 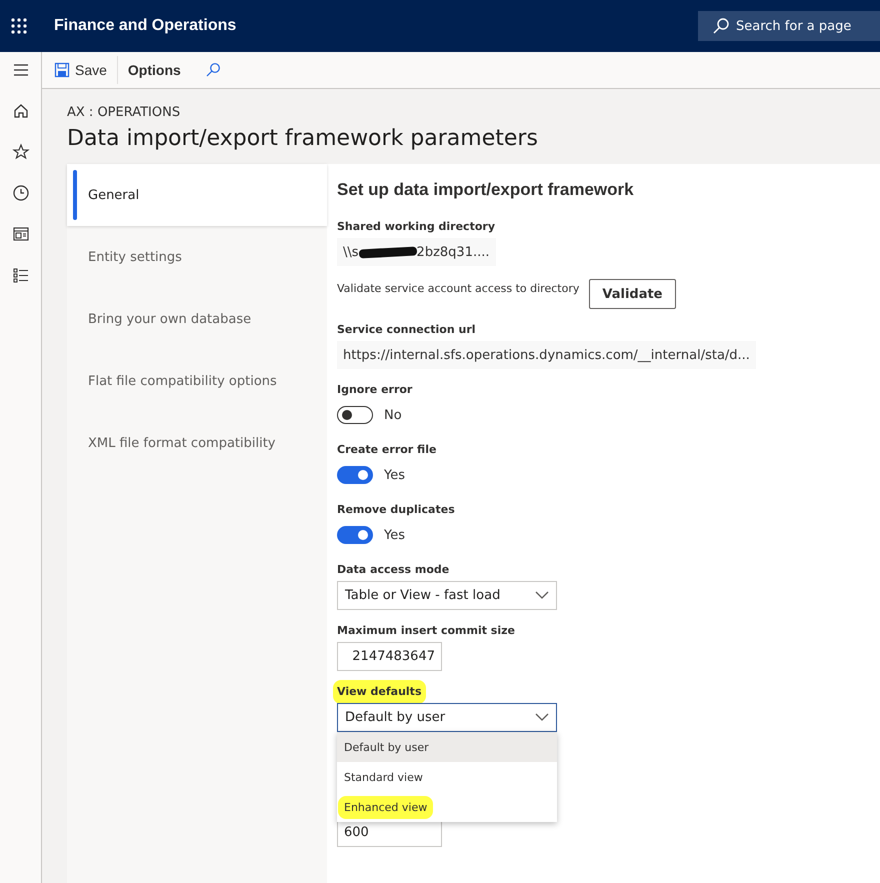 I want to click on field-label: Data access mode, so click(x=393, y=570).